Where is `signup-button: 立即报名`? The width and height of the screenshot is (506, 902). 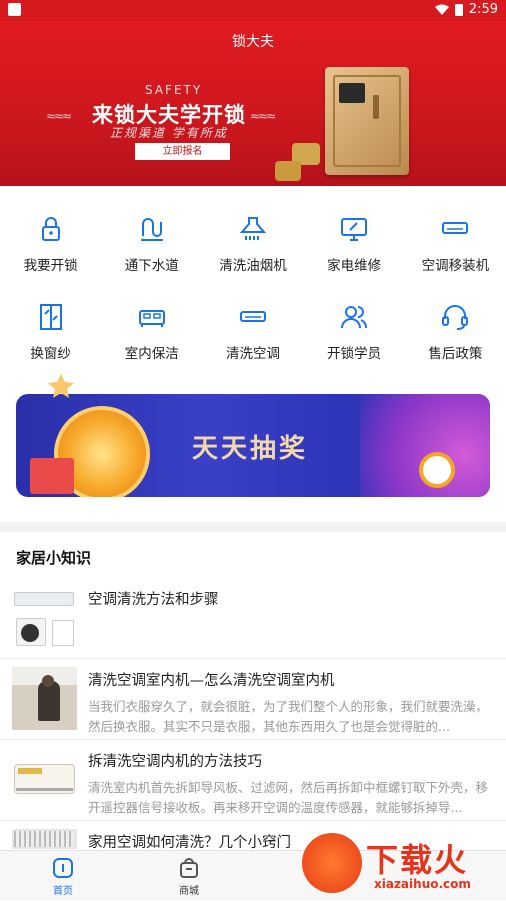 signup-button: 立即报名 is located at coordinates (182, 151).